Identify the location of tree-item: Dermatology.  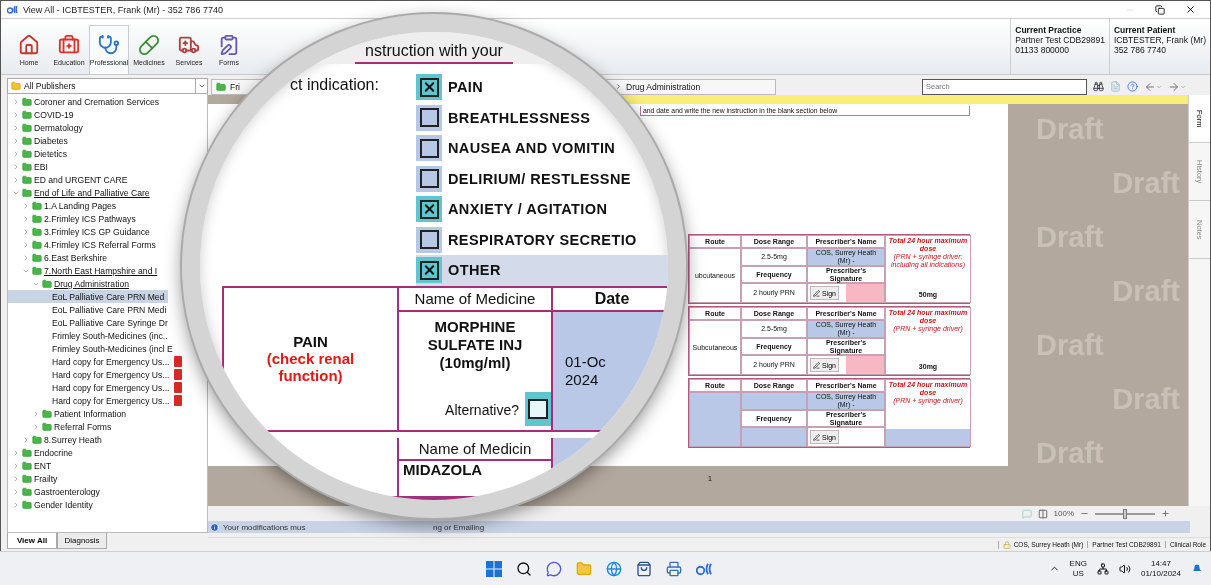
(47, 127).